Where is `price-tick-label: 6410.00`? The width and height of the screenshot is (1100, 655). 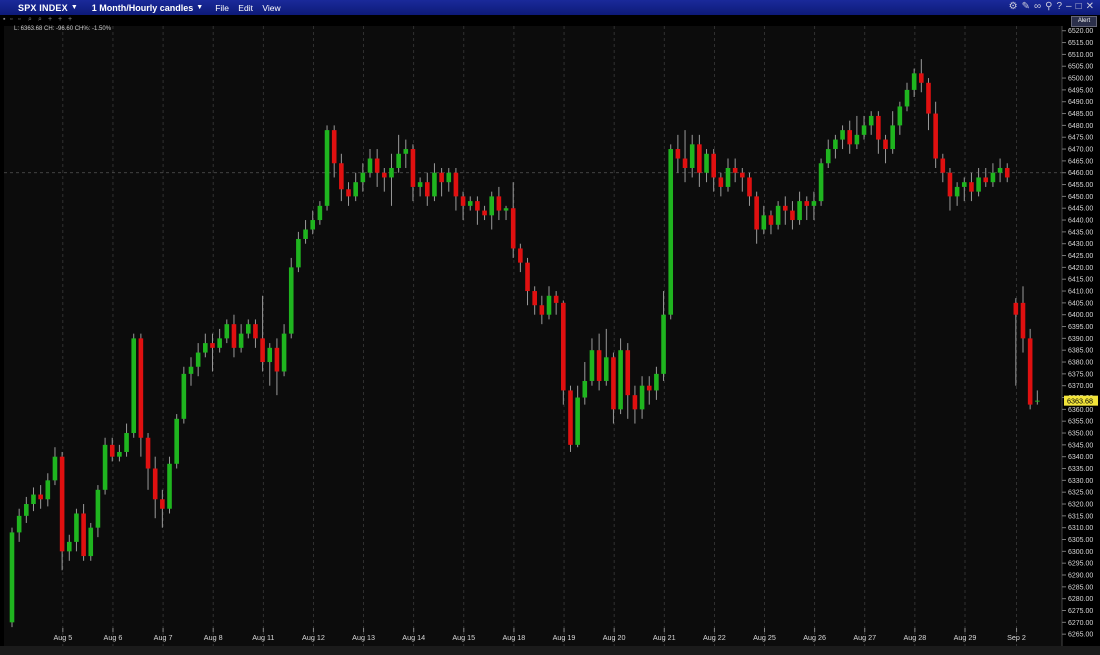
price-tick-label: 6410.00 is located at coordinates (1080, 292).